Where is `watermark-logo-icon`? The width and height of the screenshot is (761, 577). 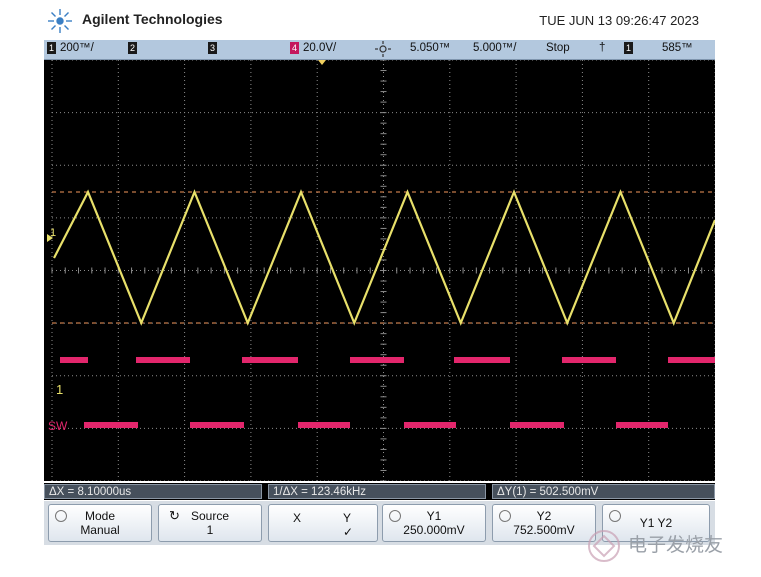 watermark-logo-icon is located at coordinates (604, 546).